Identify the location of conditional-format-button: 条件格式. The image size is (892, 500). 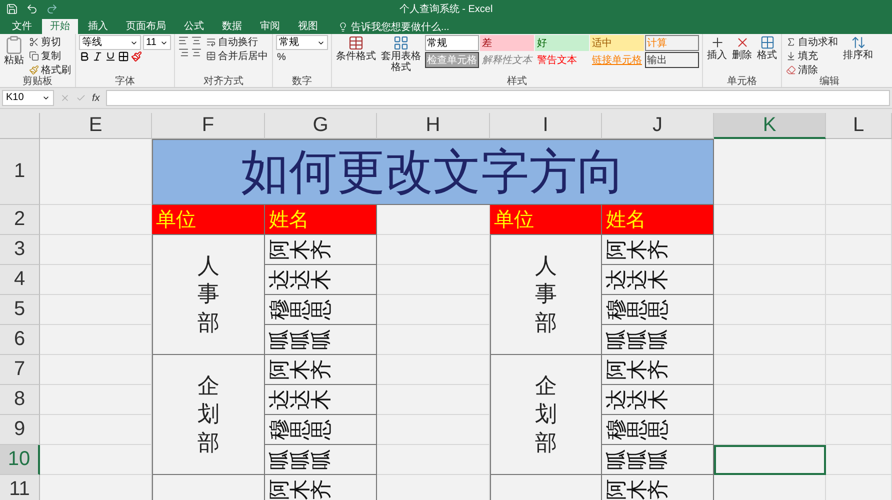
(356, 48).